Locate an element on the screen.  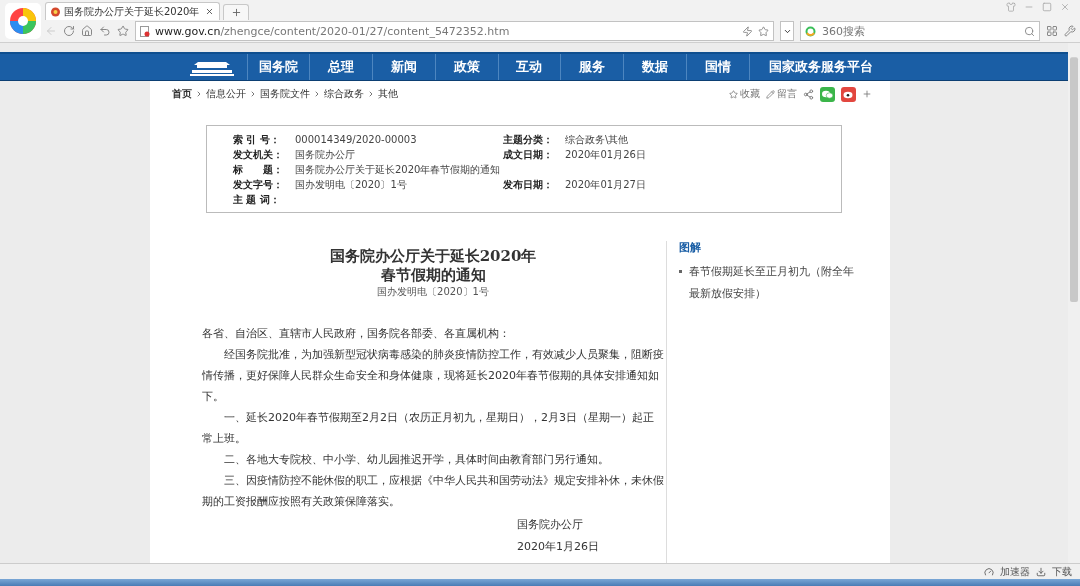
field-value: 国务院办公厅关于延长2020年春节假期的通知 is located at coordinates (398, 170).